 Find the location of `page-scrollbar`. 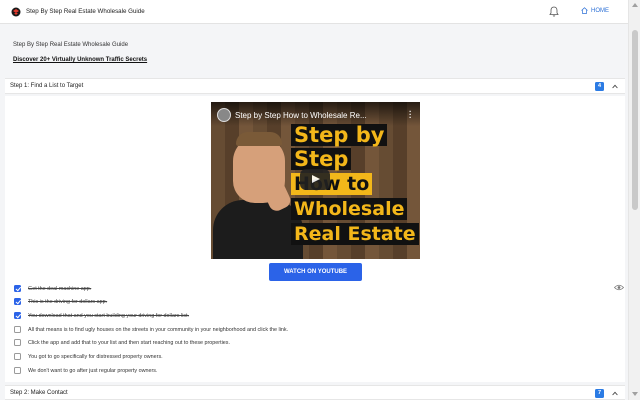

page-scrollbar is located at coordinates (634, 200).